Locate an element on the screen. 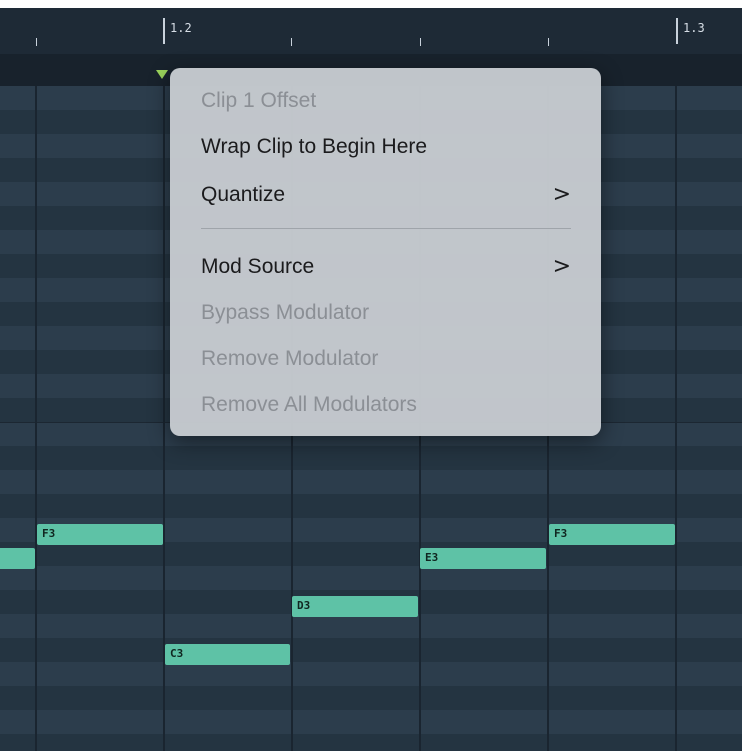 The image size is (742, 751). menu-item-label: Clip 1 Offset is located at coordinates (259, 100).